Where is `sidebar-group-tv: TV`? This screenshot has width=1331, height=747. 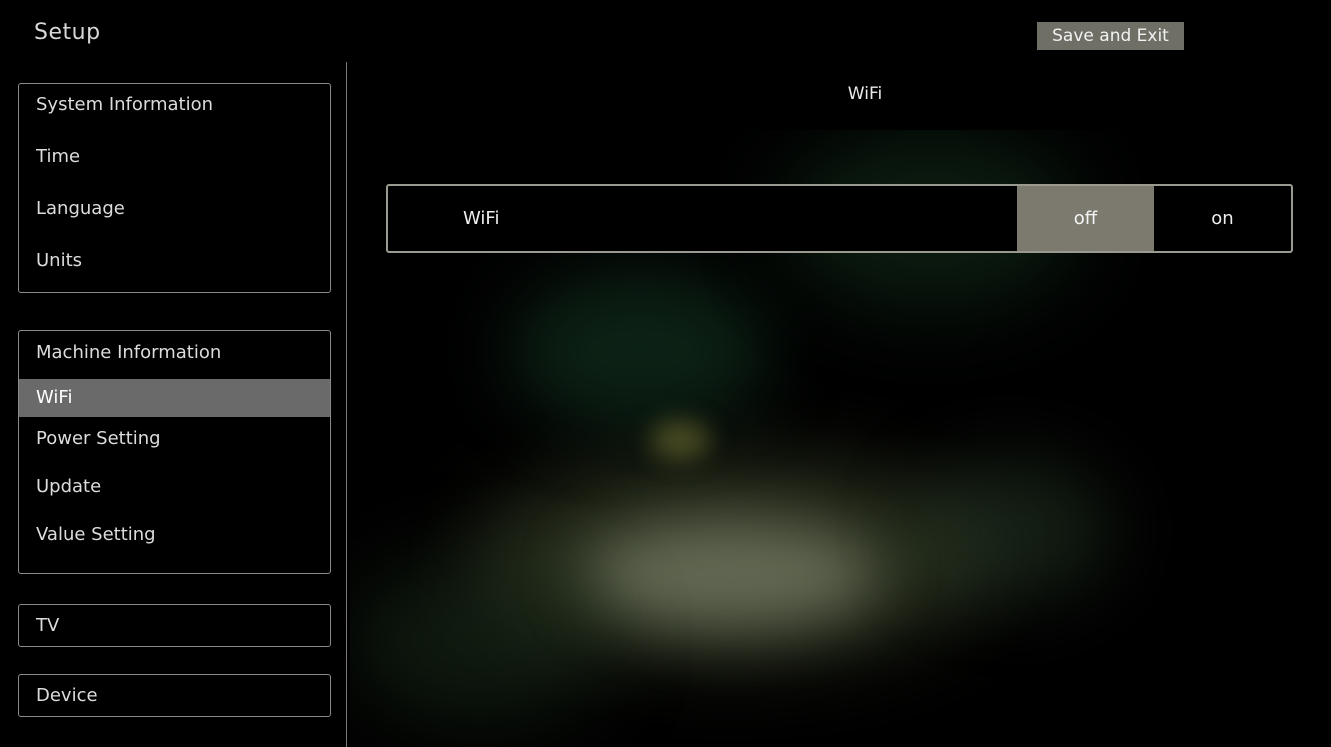 sidebar-group-tv: TV is located at coordinates (174, 625).